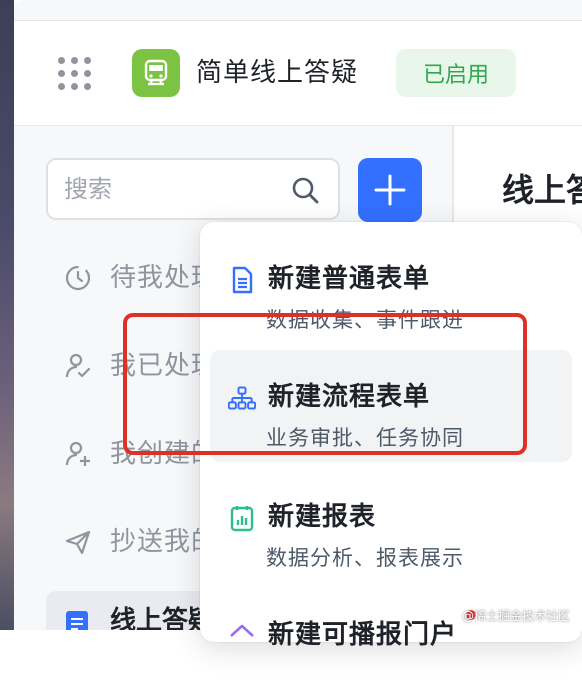  What do you see at coordinates (162, 618) in the screenshot?
I see `sidebar-item-label: 线上答疑` at bounding box center [162, 618].